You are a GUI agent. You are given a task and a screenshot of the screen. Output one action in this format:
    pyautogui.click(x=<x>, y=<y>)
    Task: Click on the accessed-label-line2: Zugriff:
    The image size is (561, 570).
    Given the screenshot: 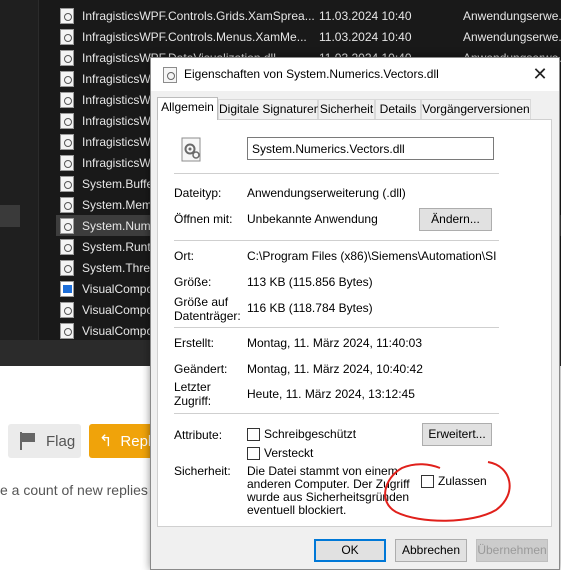 What is the action you would take?
    pyautogui.click(x=193, y=401)
    